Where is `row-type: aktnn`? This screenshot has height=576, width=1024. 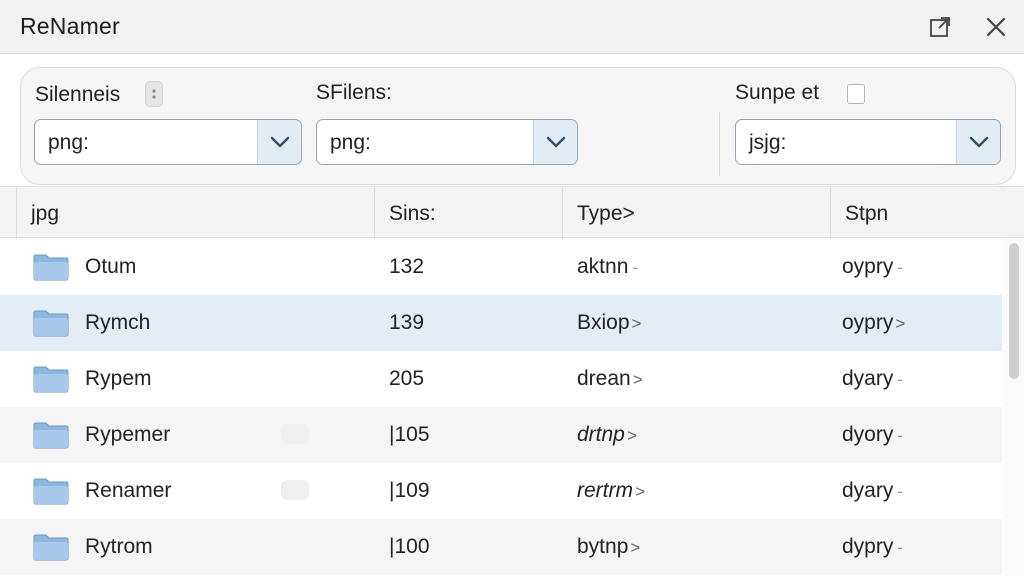 row-type: aktnn is located at coordinates (603, 266).